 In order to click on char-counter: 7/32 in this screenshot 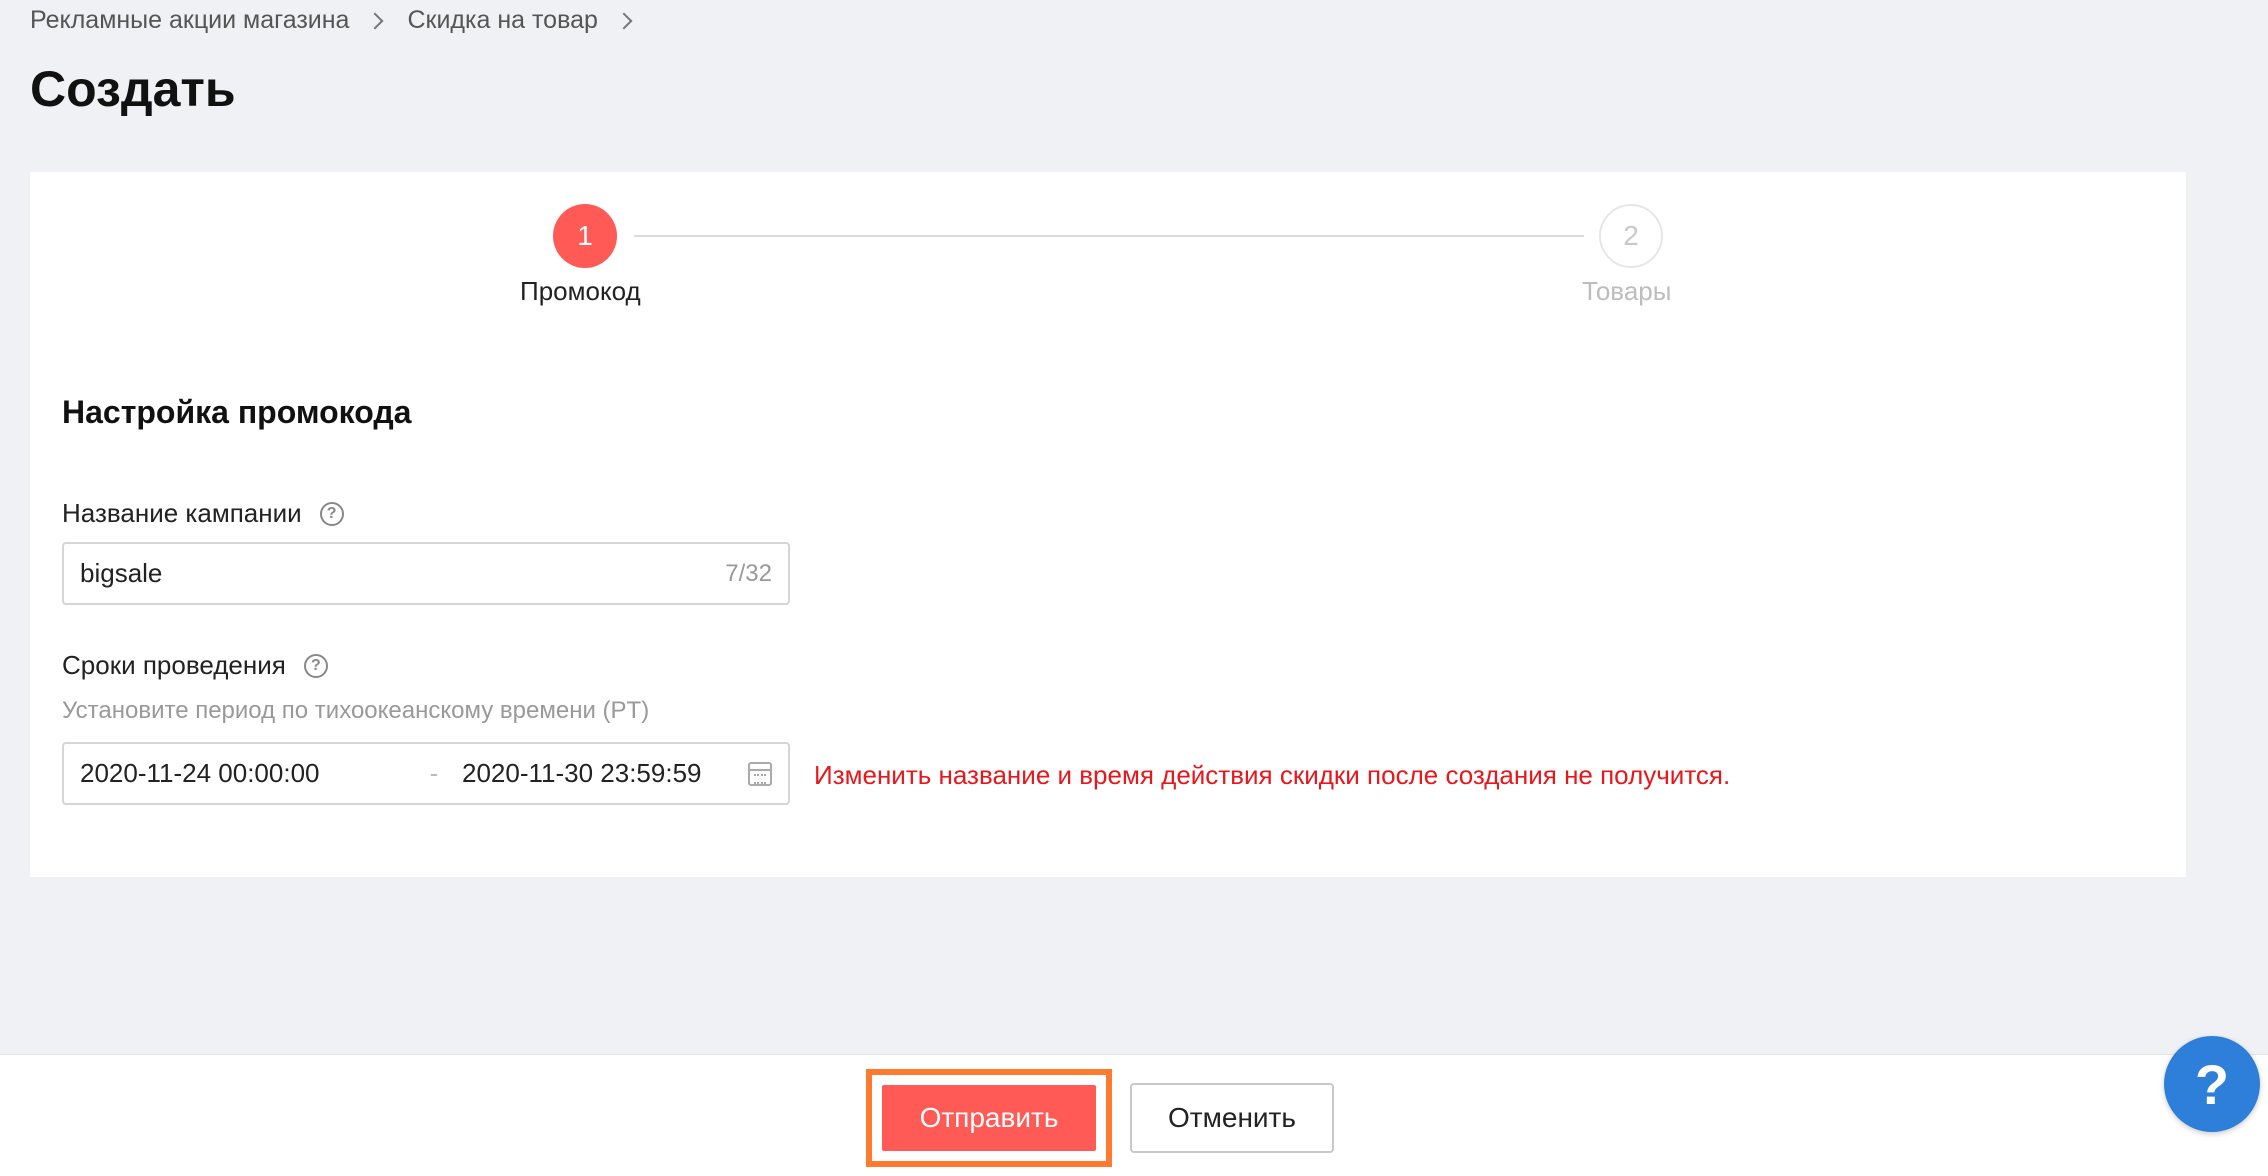, I will do `click(748, 573)`.